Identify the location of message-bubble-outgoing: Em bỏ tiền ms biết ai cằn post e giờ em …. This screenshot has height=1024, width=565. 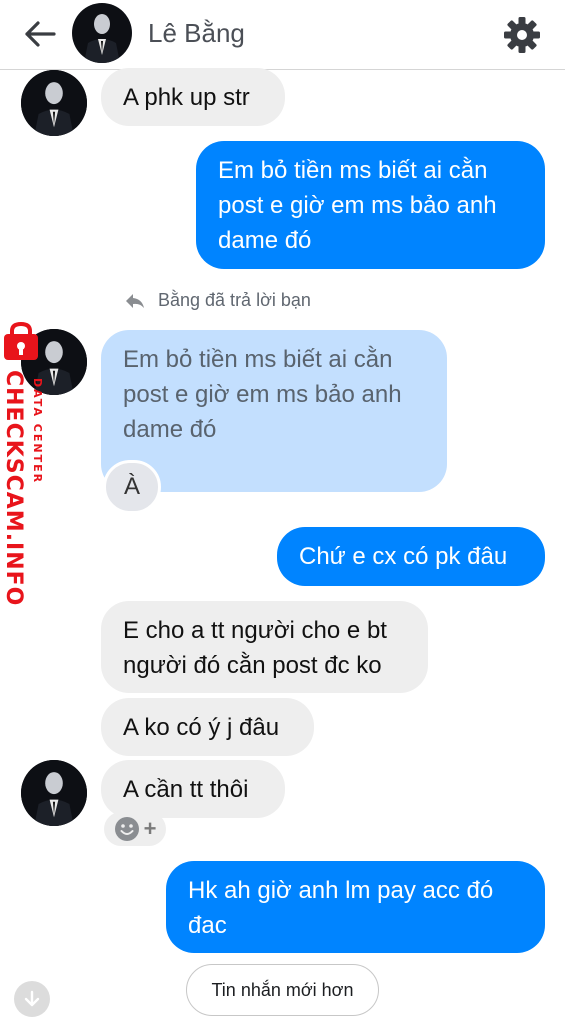
(370, 205).